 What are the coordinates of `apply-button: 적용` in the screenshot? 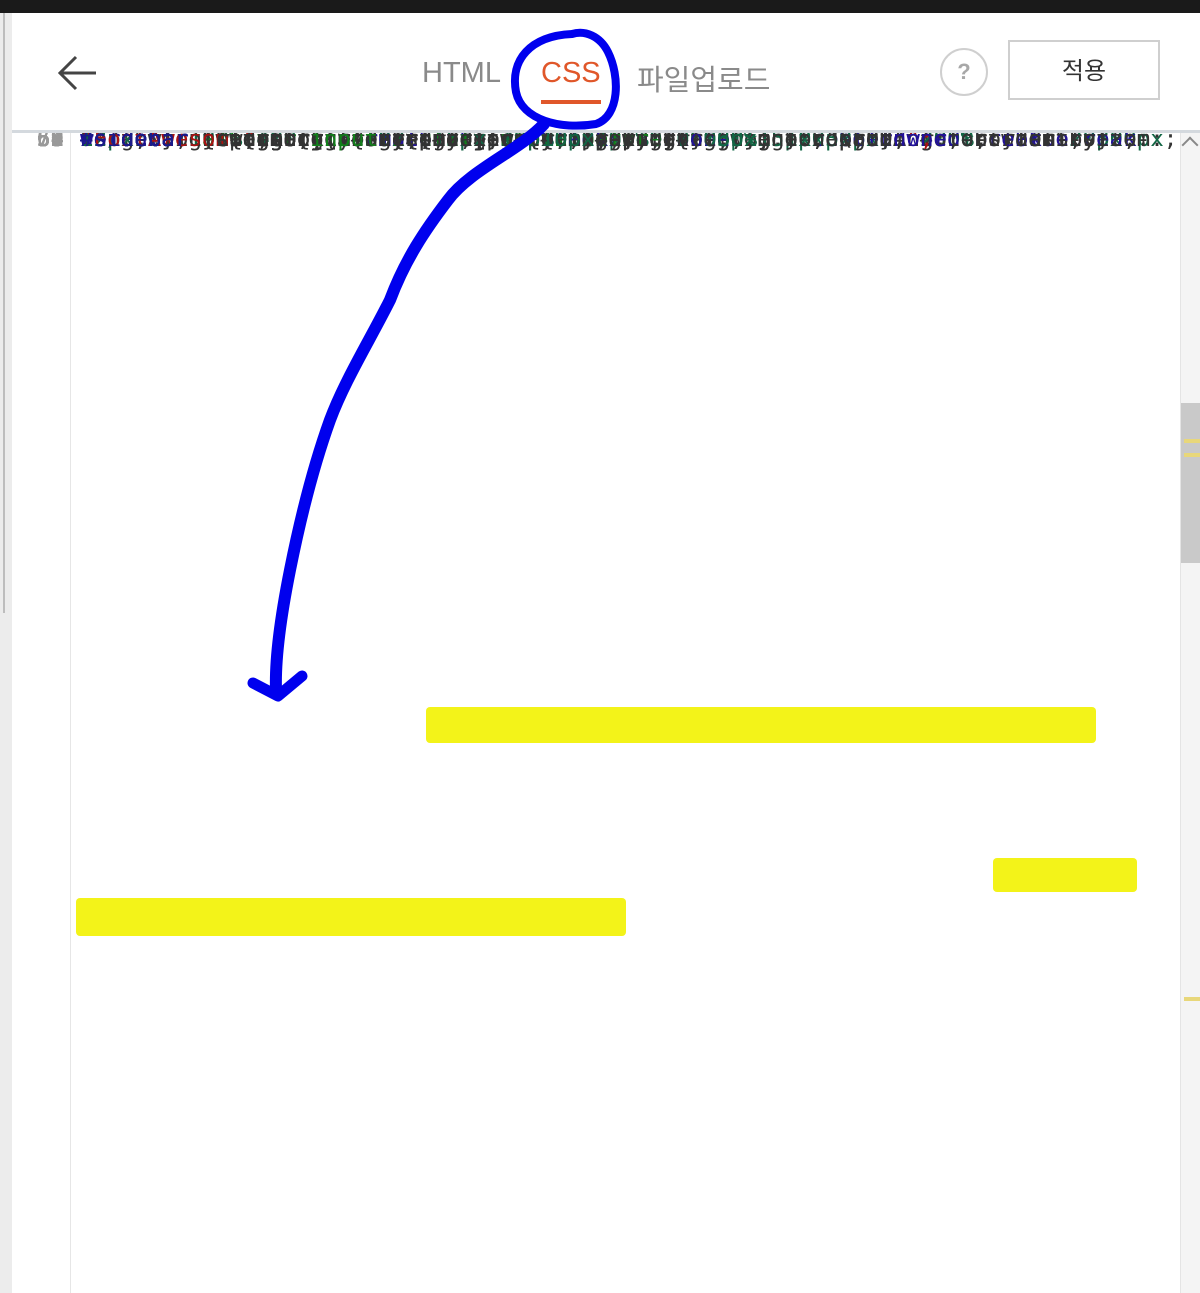 It's located at (1084, 70).